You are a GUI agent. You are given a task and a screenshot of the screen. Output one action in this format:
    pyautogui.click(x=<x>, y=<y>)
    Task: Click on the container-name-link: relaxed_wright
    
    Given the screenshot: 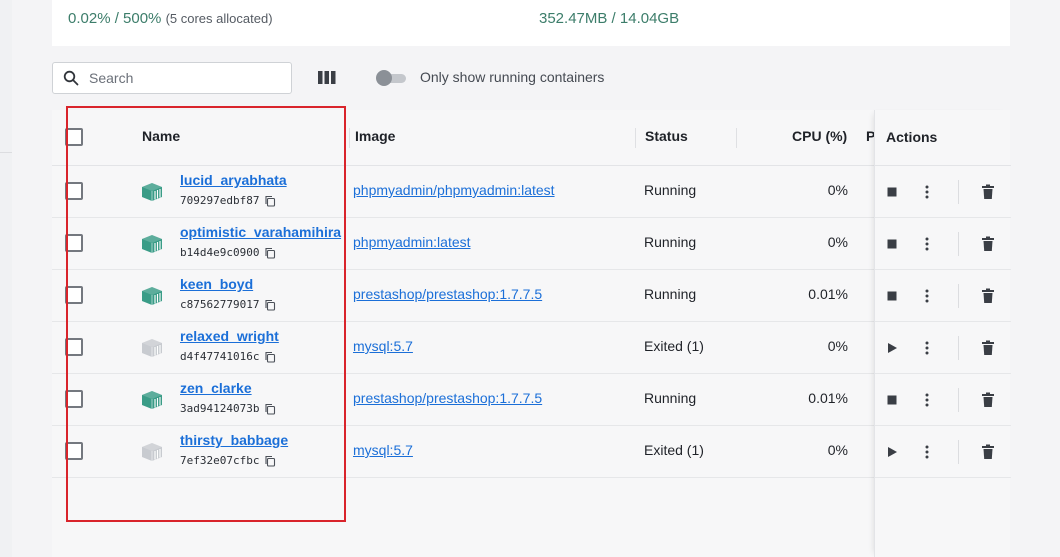 What is the action you would take?
    pyautogui.click(x=229, y=336)
    